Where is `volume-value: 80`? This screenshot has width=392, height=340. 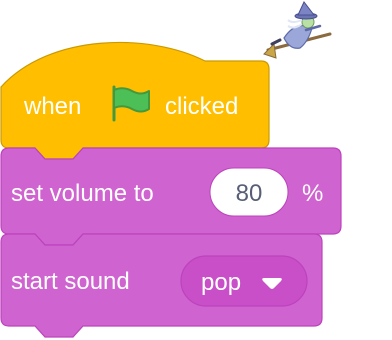
volume-value: 80 is located at coordinates (249, 193).